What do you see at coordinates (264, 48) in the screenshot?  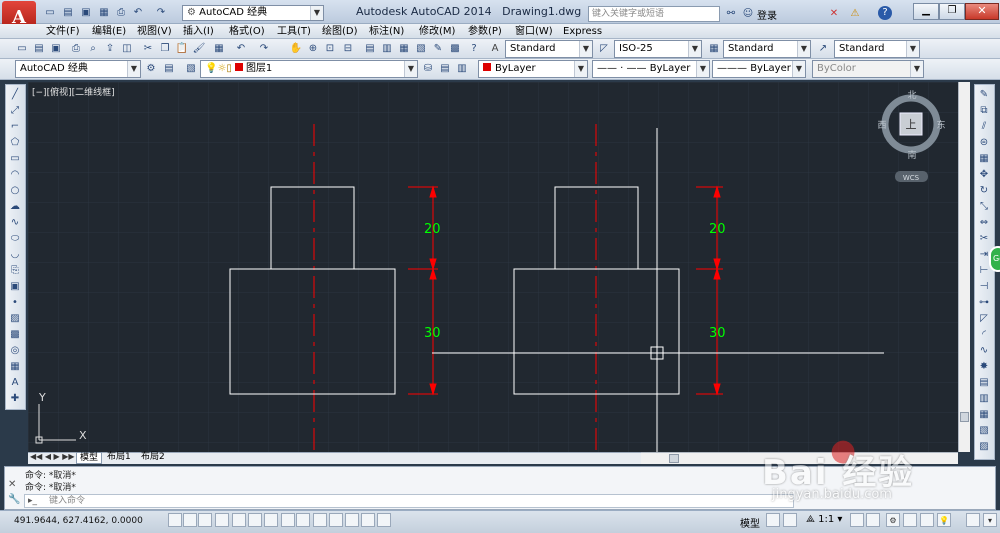 I see `redo-tb-icon: ↷` at bounding box center [264, 48].